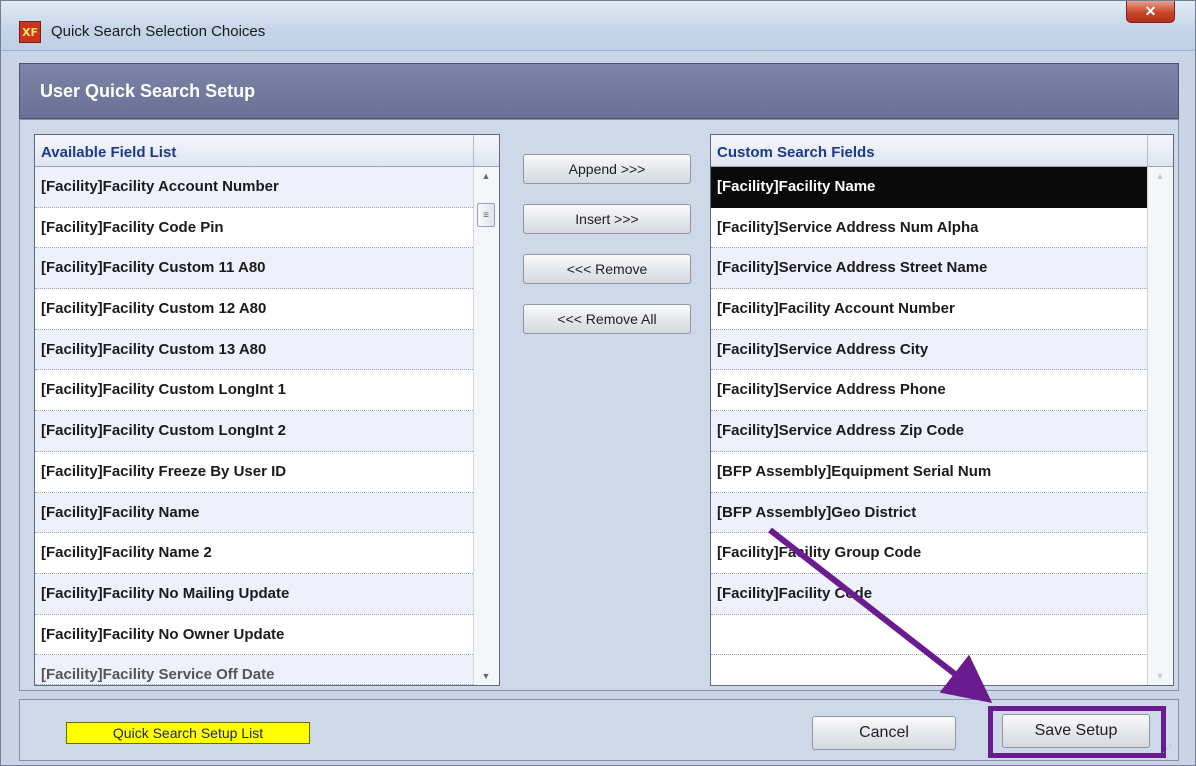  I want to click on setup-list-label: Quick Search Setup List, so click(188, 733).